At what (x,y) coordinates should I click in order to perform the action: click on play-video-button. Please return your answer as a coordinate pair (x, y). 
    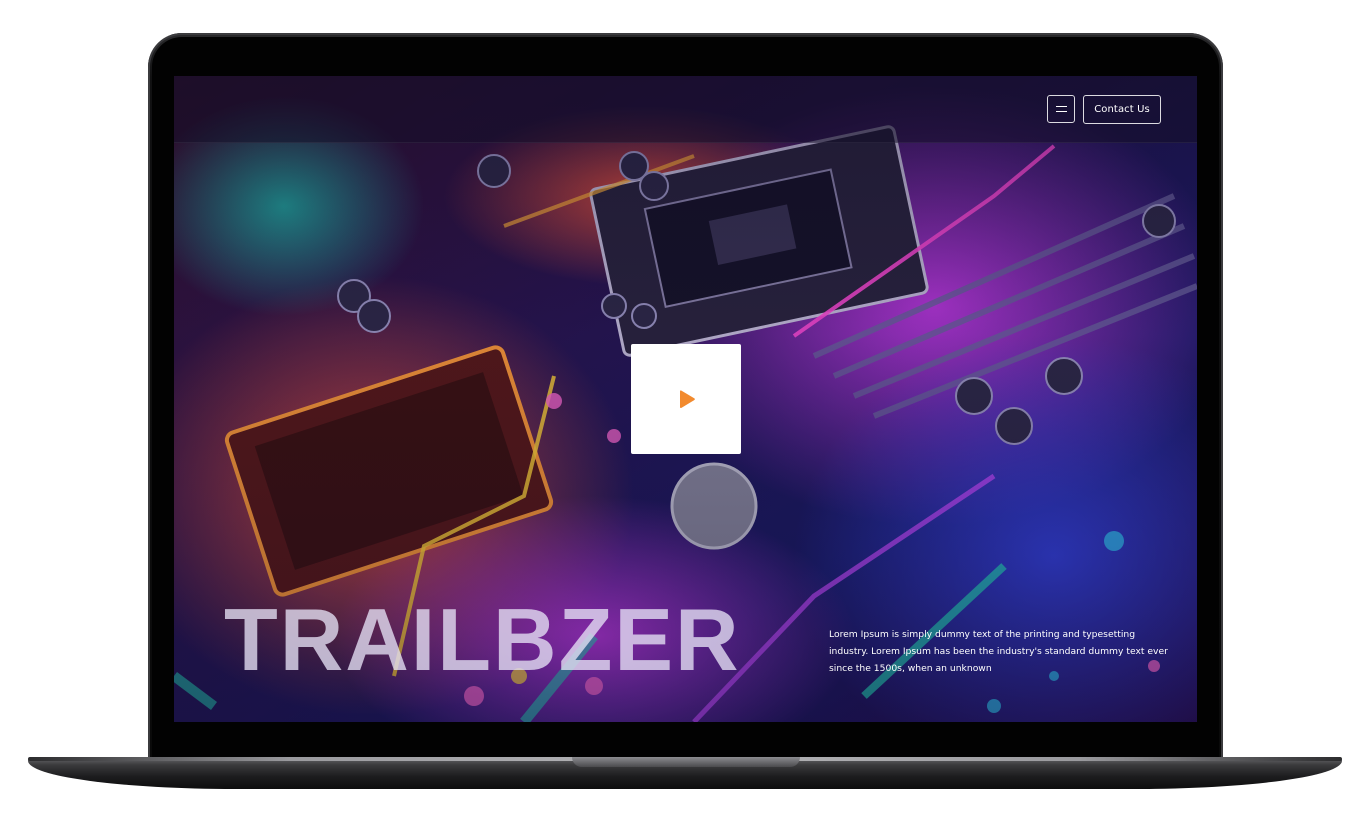
    Looking at the image, I should click on (686, 399).